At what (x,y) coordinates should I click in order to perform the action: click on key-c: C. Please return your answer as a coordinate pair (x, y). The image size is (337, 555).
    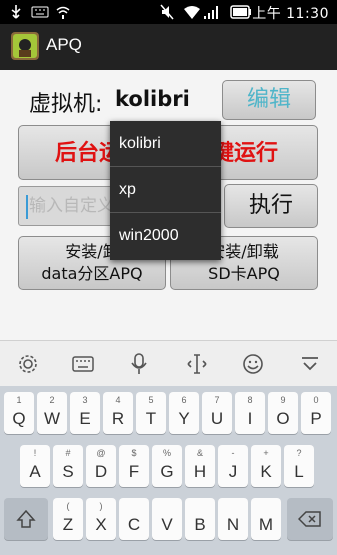
    Looking at the image, I should click on (134, 519).